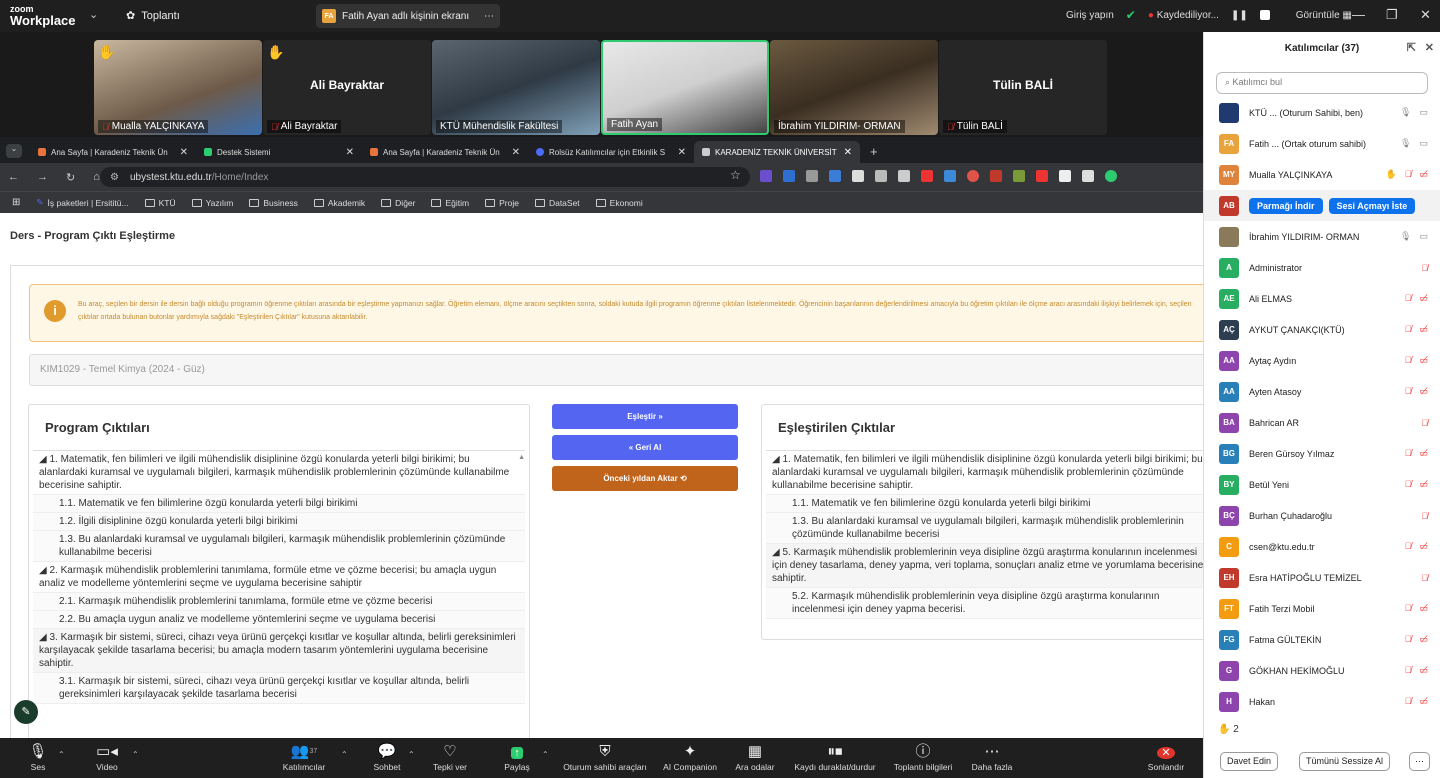 This screenshot has width=1440, height=778. Describe the element at coordinates (1322, 453) in the screenshot. I see `participant-row: BG Beren Gürsoy Yılmaz 🎙̸ ▭̸` at that location.